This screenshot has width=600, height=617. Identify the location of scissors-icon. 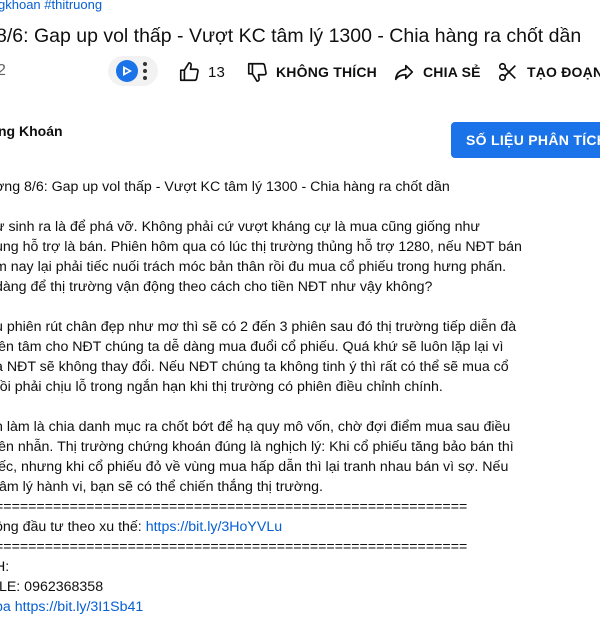
(507, 72).